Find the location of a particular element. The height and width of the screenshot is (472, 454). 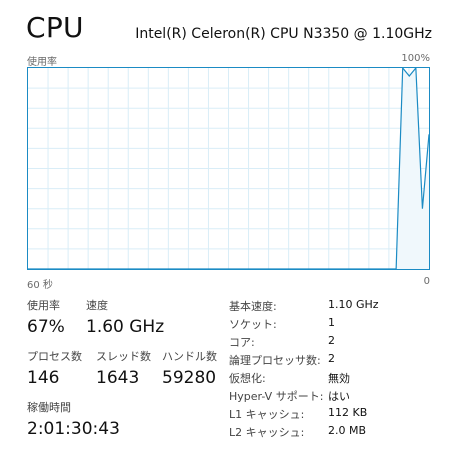

graph-time-label: 60 秒 is located at coordinates (40, 285).